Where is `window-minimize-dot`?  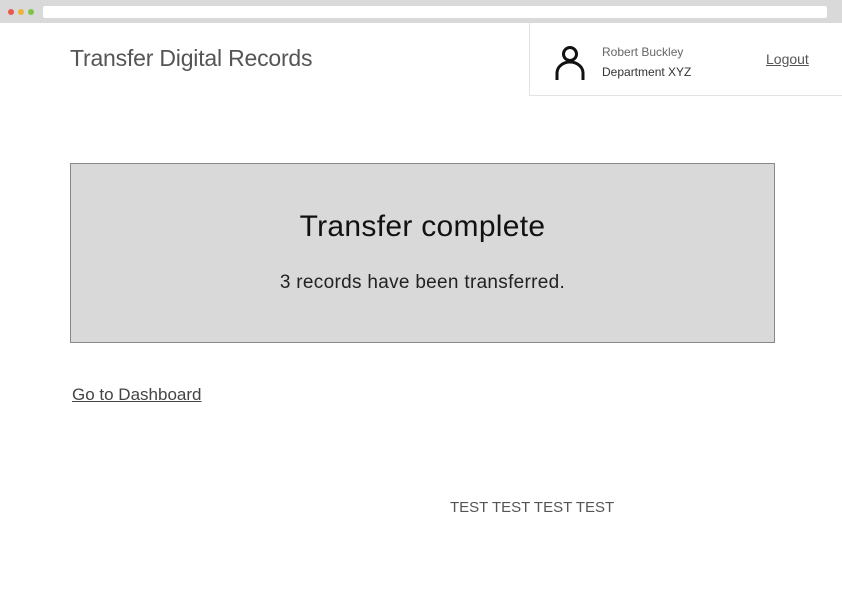 window-minimize-dot is located at coordinates (21, 12).